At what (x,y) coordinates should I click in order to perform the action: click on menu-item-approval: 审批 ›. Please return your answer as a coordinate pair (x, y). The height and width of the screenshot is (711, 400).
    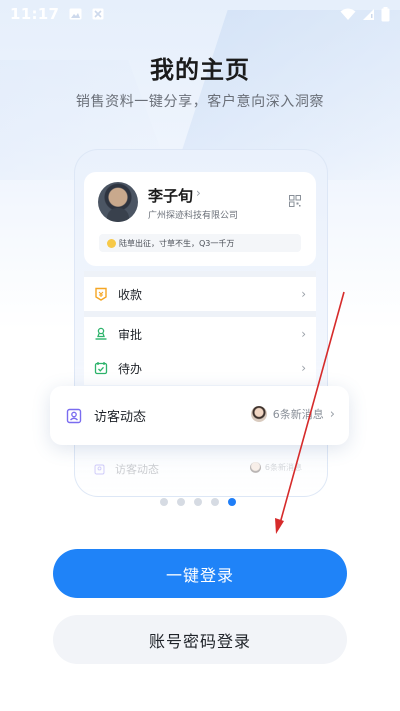
    Looking at the image, I should click on (200, 334).